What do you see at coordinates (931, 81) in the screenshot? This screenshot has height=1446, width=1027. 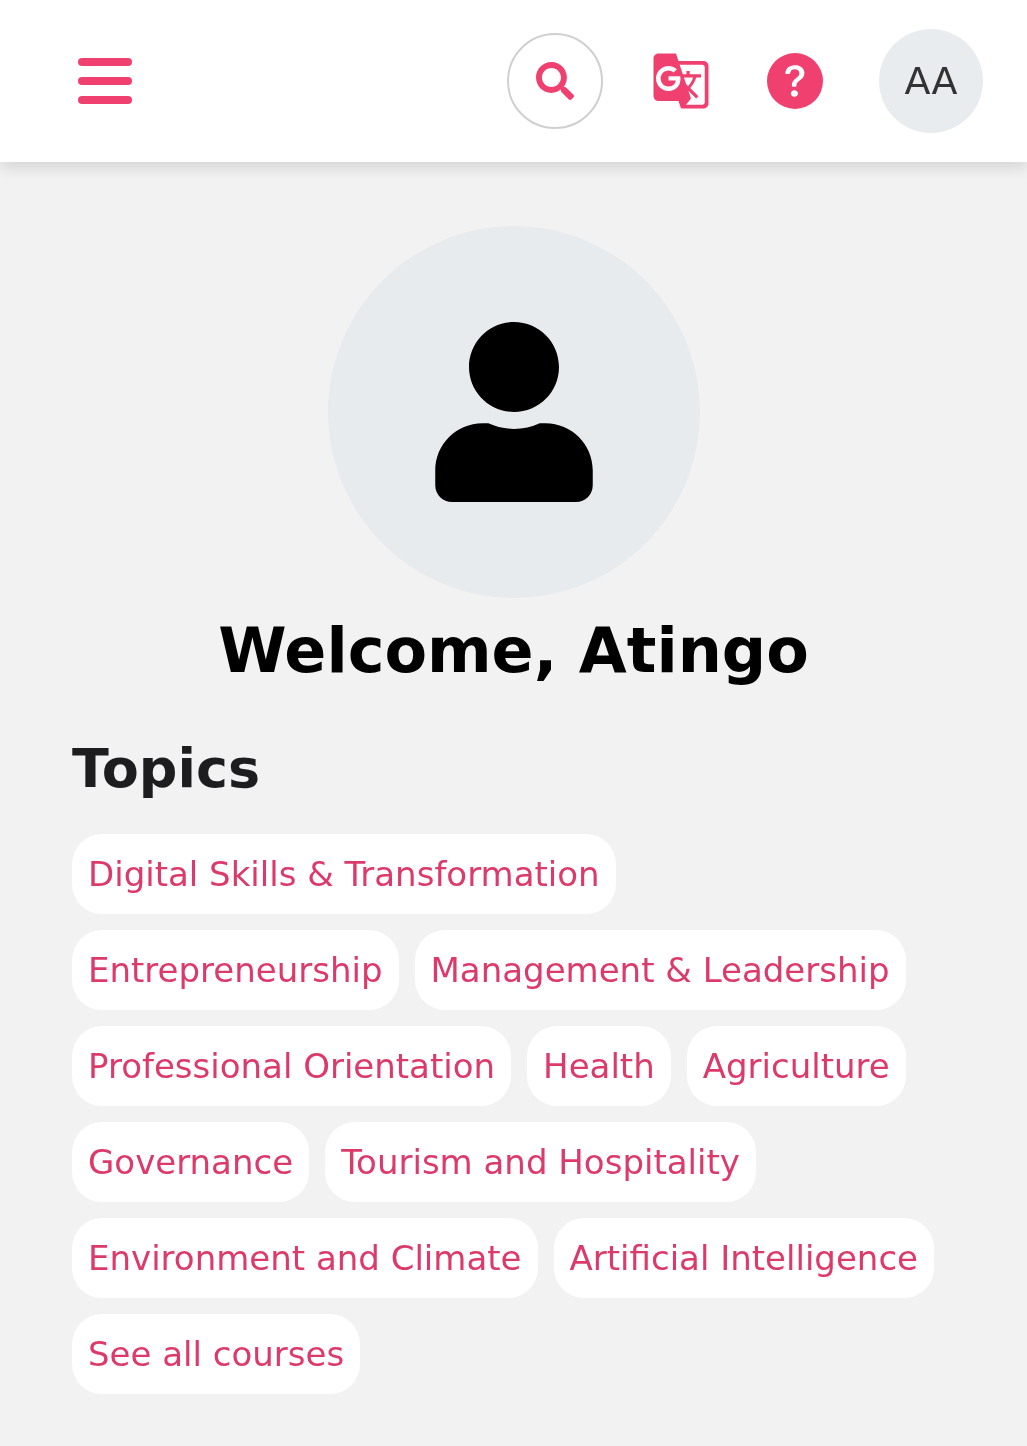 I see `user-avatar: AA` at bounding box center [931, 81].